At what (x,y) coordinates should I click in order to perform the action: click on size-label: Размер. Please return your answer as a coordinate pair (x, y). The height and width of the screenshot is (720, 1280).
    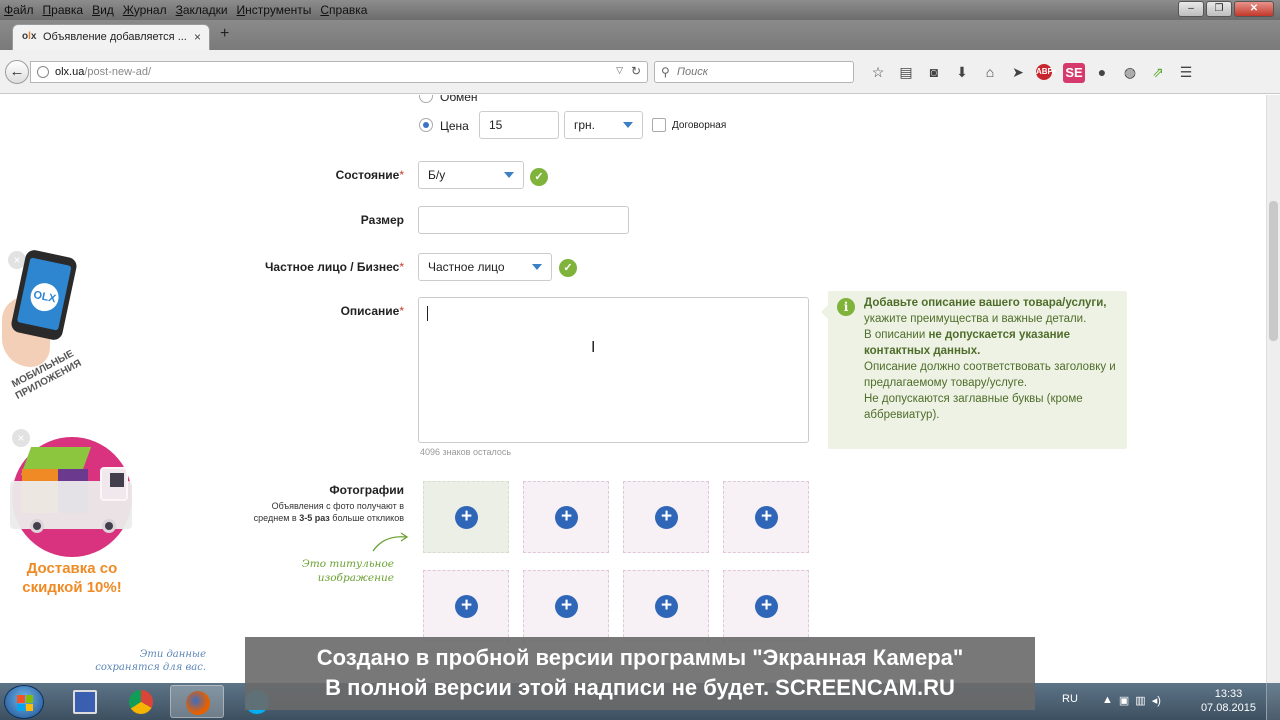
    Looking at the image, I should click on (382, 220).